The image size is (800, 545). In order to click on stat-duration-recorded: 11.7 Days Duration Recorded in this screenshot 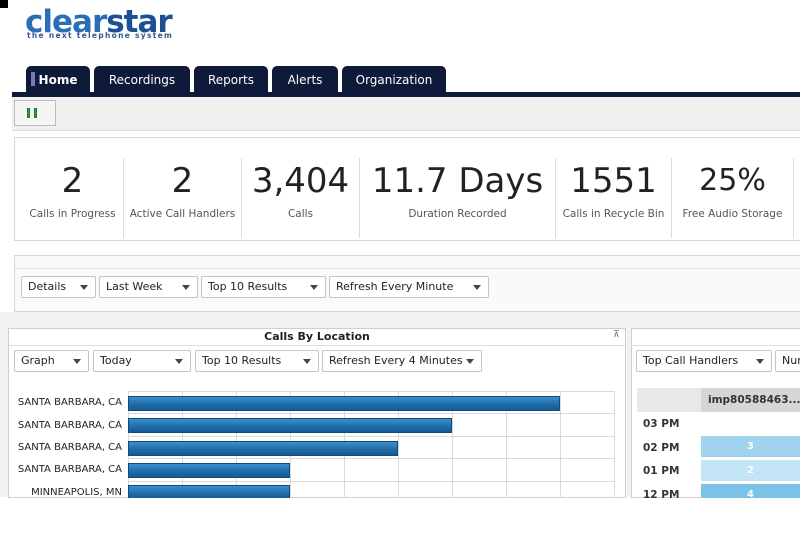, I will do `click(458, 198)`.